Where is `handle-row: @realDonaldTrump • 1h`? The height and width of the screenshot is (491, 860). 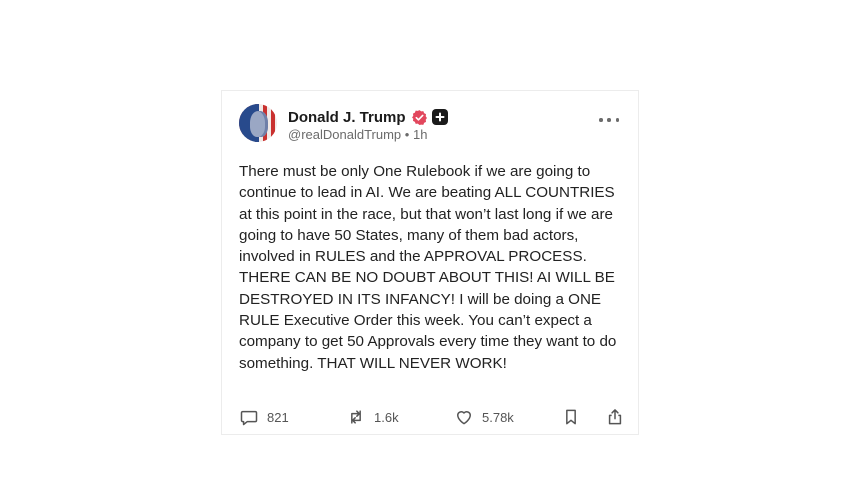
handle-row: @realDonaldTrump • 1h is located at coordinates (357, 134).